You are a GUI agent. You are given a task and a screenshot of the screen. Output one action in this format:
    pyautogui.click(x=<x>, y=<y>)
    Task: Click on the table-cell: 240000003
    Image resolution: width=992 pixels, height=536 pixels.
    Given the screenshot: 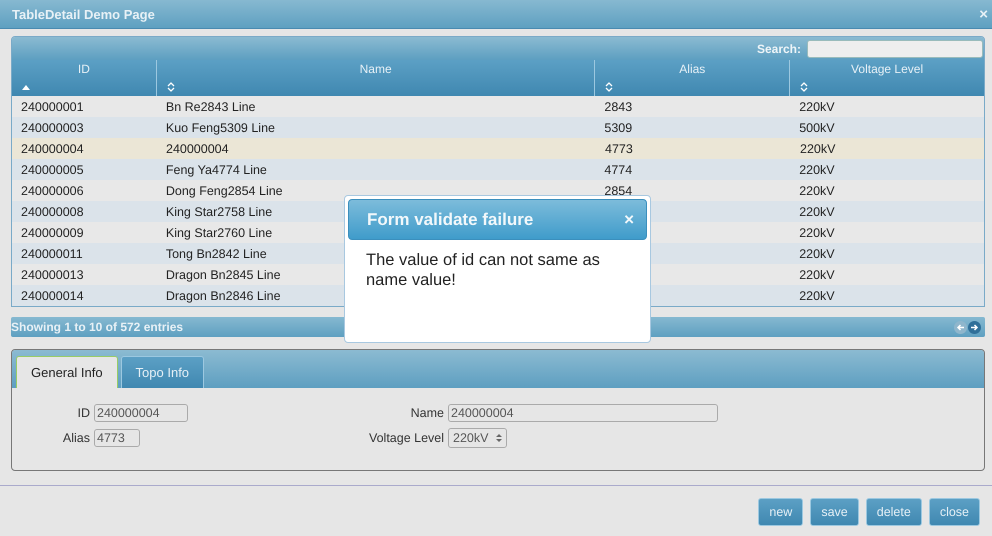 What is the action you would take?
    pyautogui.click(x=52, y=127)
    